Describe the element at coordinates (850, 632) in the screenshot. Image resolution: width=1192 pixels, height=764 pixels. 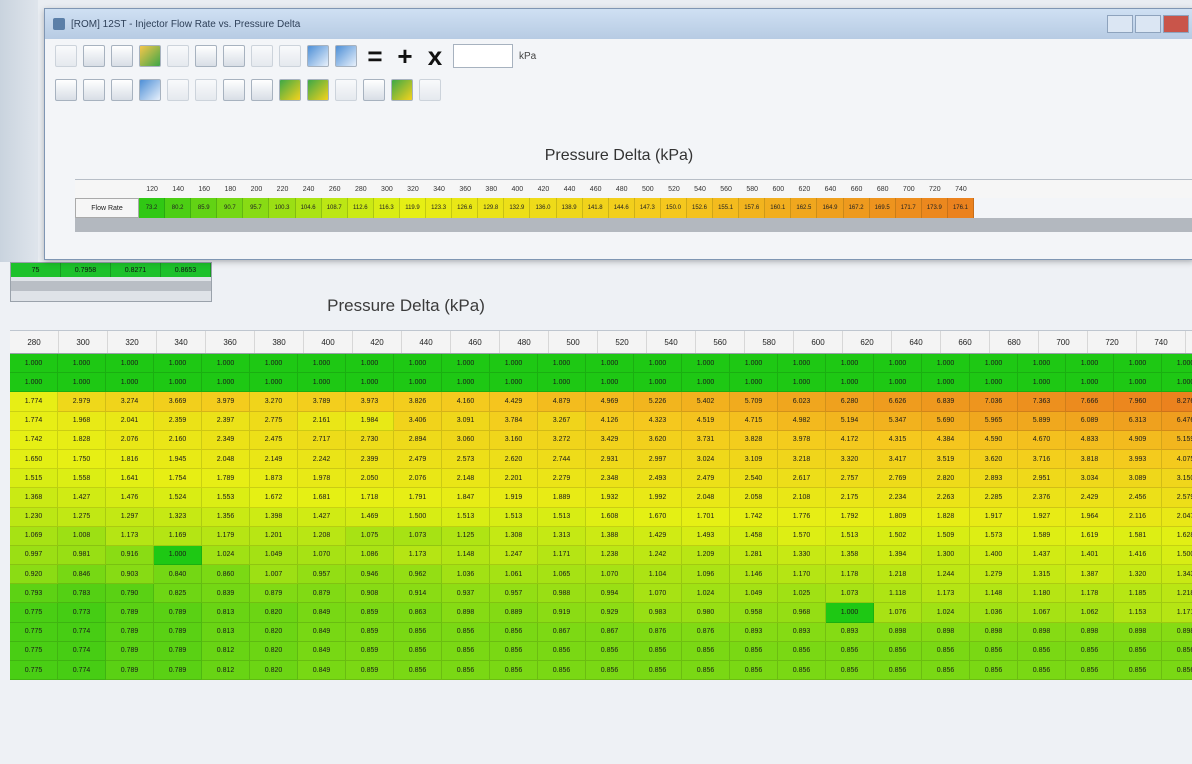
I see `table-cell: 0.893` at that location.